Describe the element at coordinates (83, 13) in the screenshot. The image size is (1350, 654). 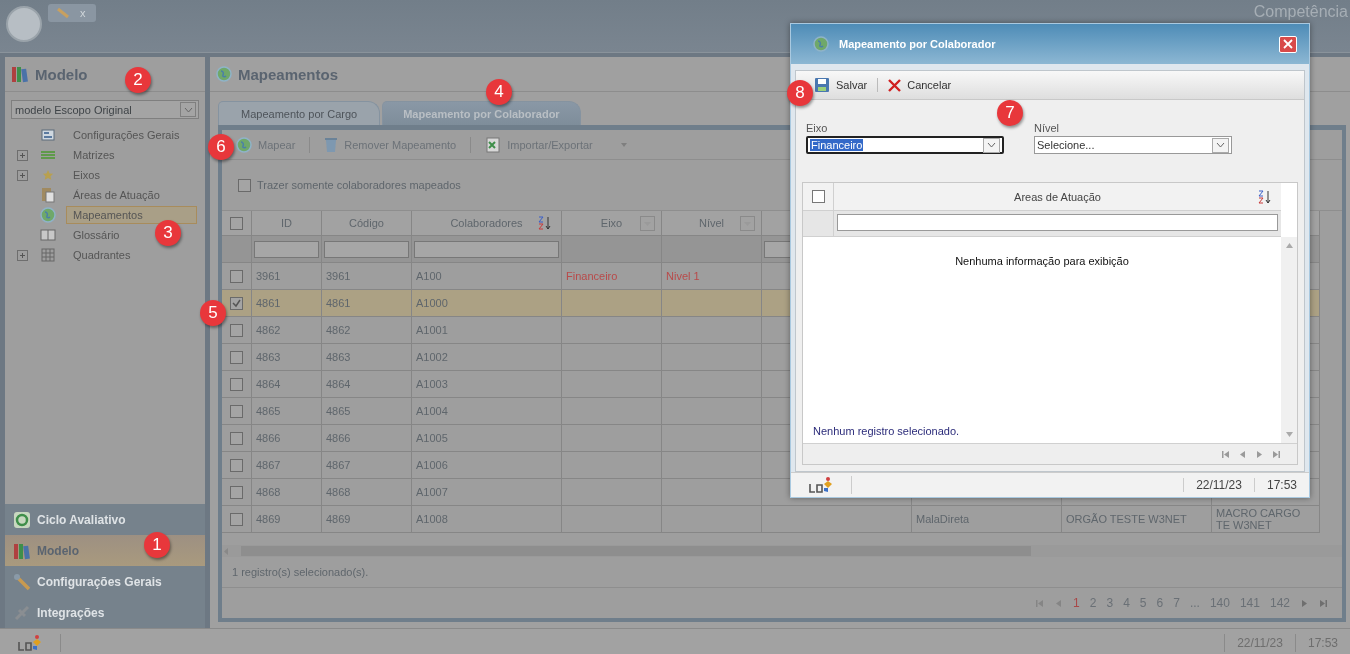
I see `close-tab-button: x` at that location.